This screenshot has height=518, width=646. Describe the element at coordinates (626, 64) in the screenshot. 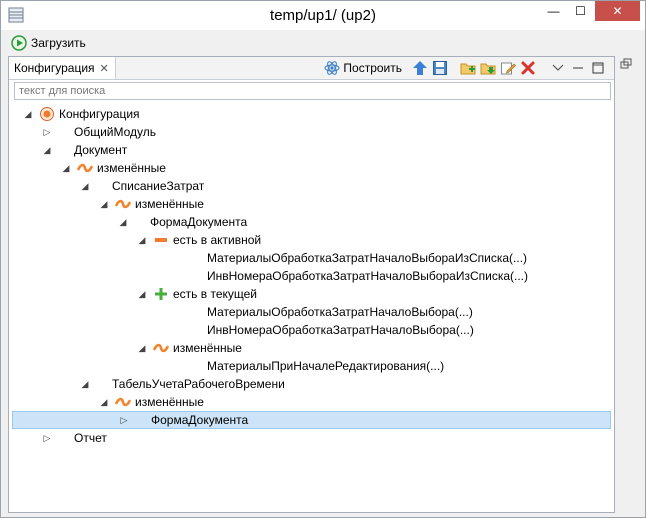

I see `restore-icon` at that location.